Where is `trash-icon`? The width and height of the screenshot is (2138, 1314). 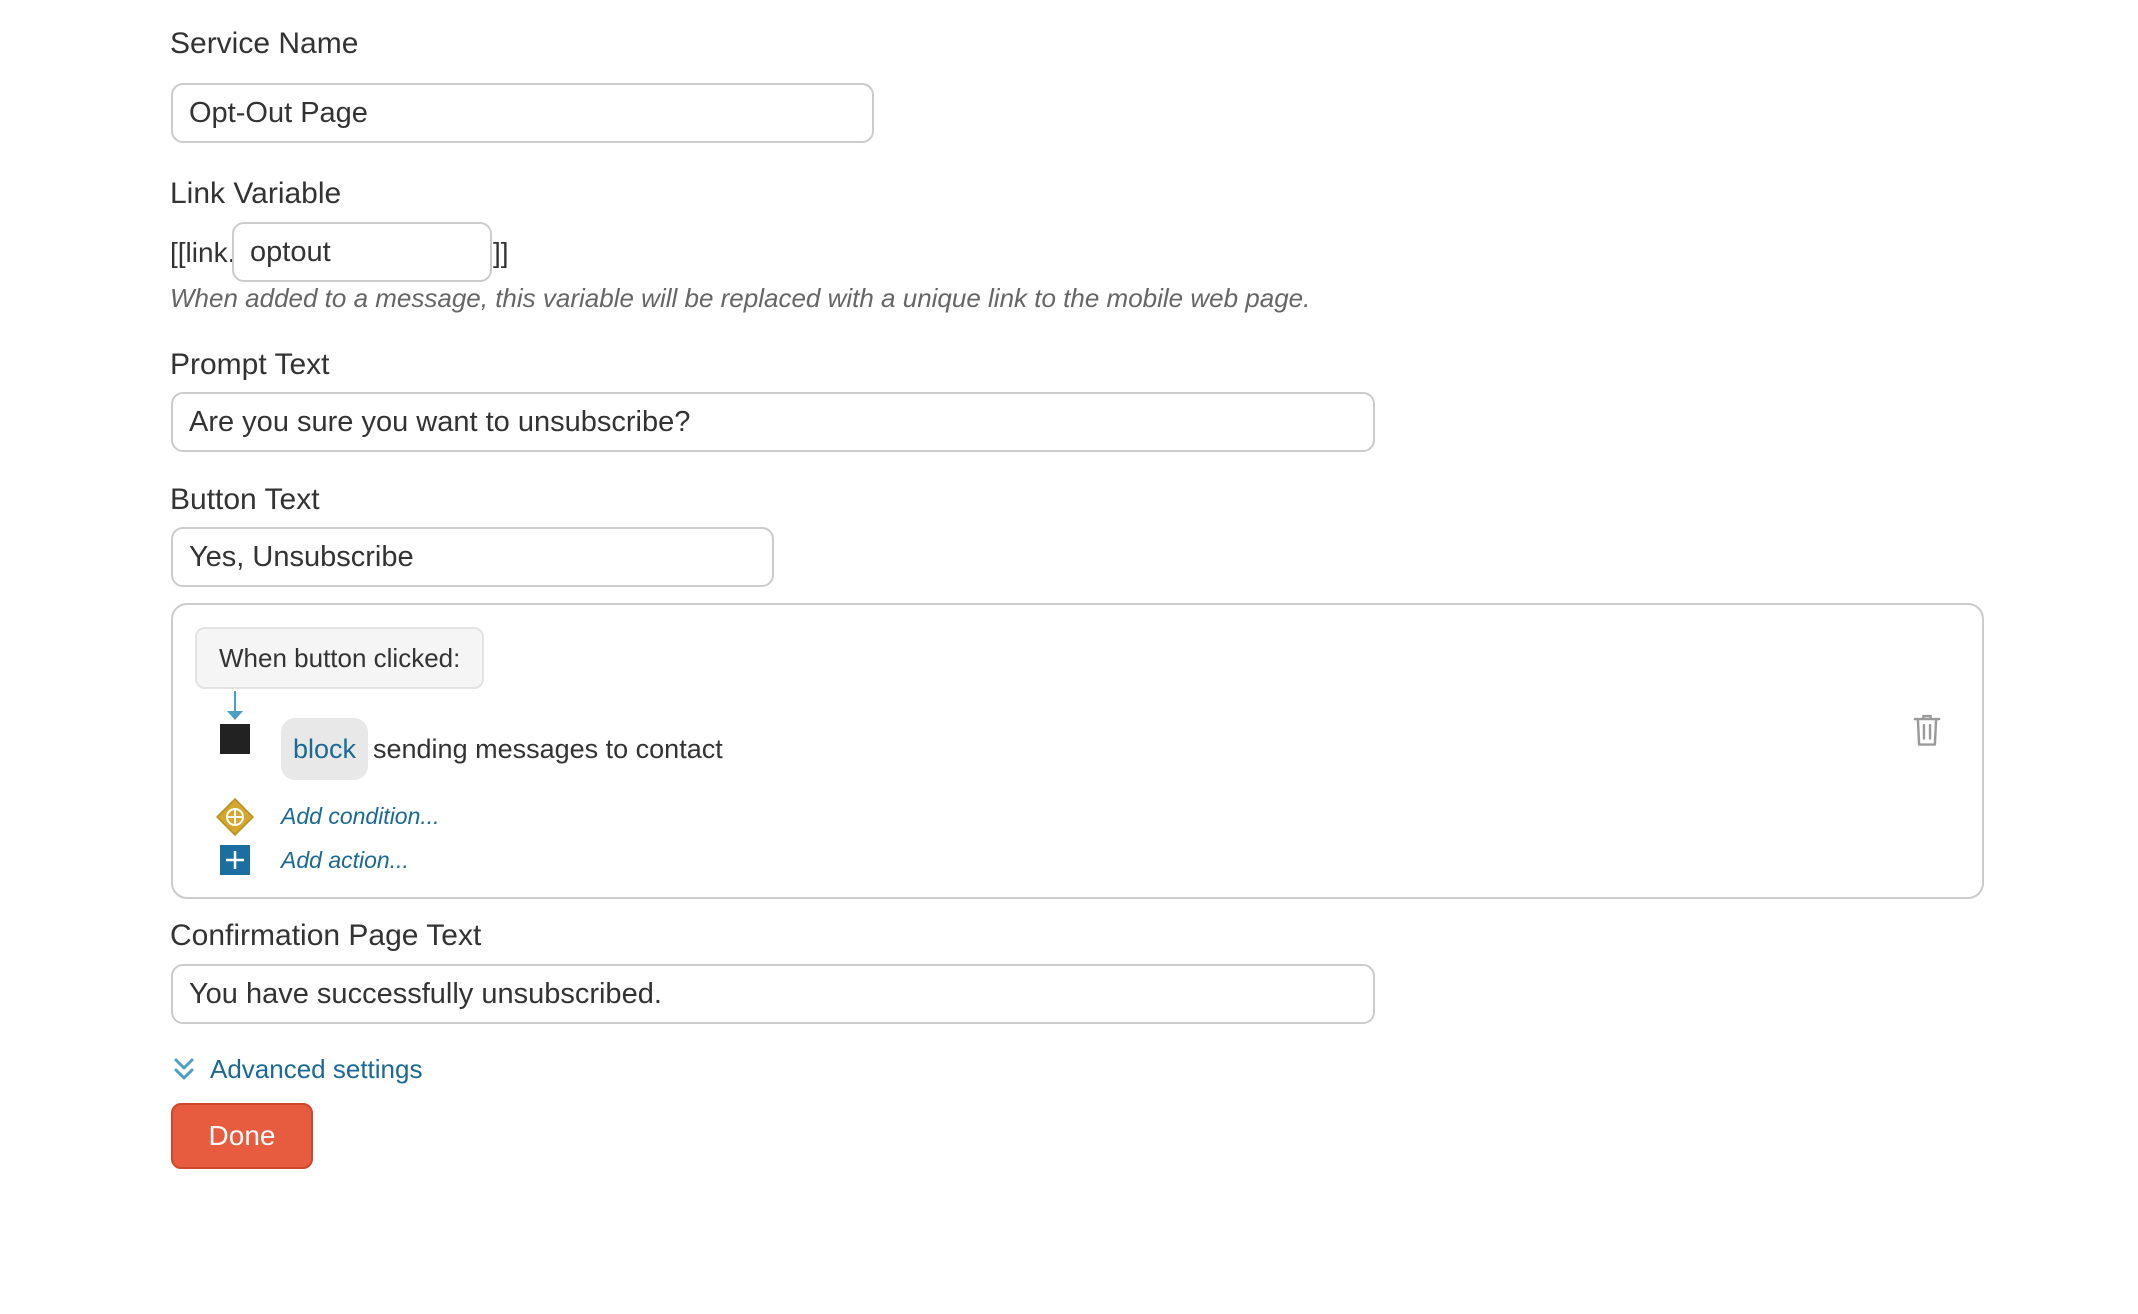 trash-icon is located at coordinates (1927, 730).